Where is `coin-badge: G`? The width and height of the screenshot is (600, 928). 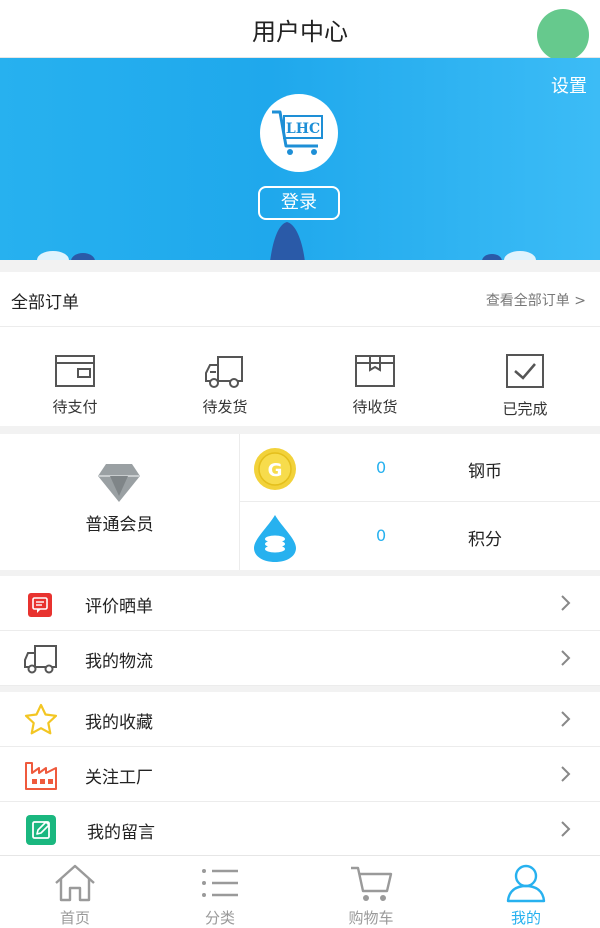
coin-badge: G is located at coordinates (275, 470).